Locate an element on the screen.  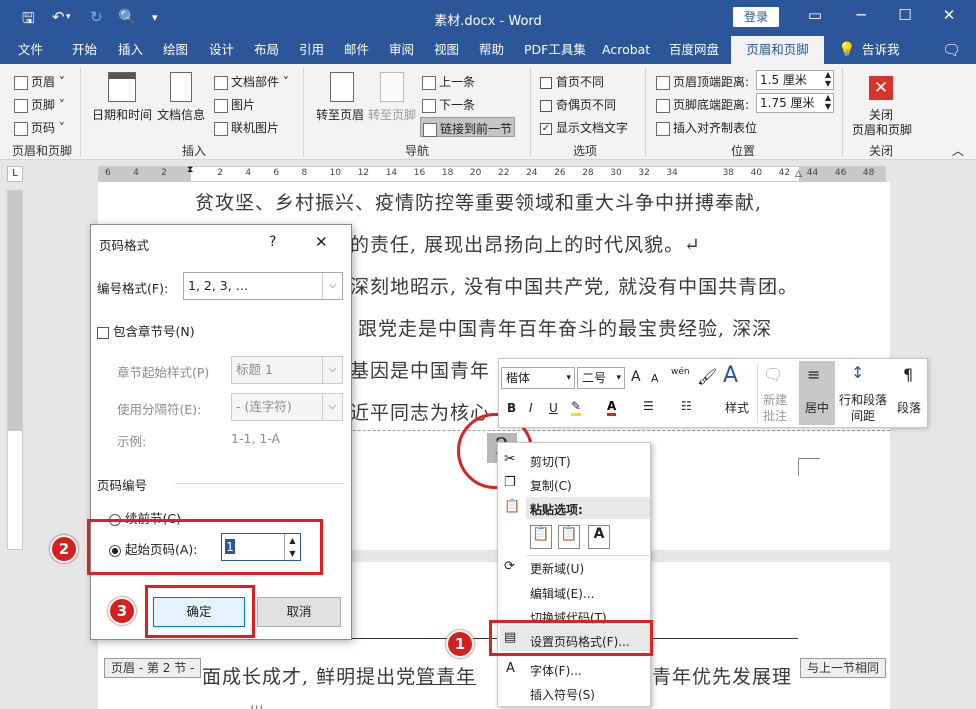
cancel-button: 取消 is located at coordinates (299, 612).